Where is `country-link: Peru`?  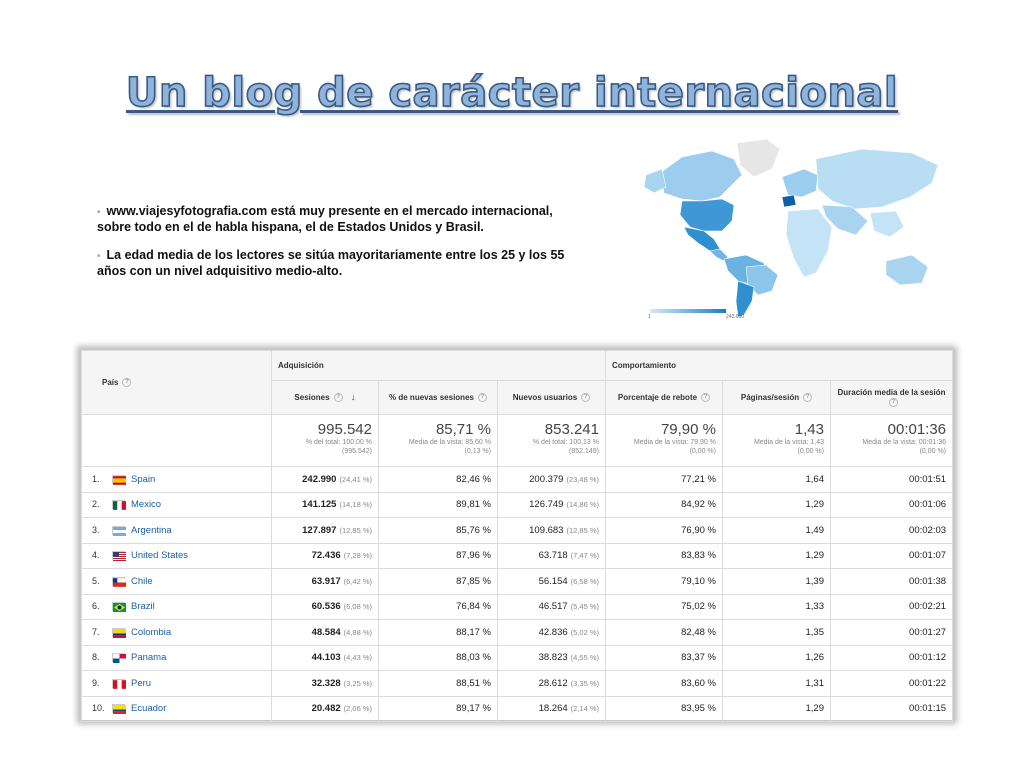 country-link: Peru is located at coordinates (141, 683).